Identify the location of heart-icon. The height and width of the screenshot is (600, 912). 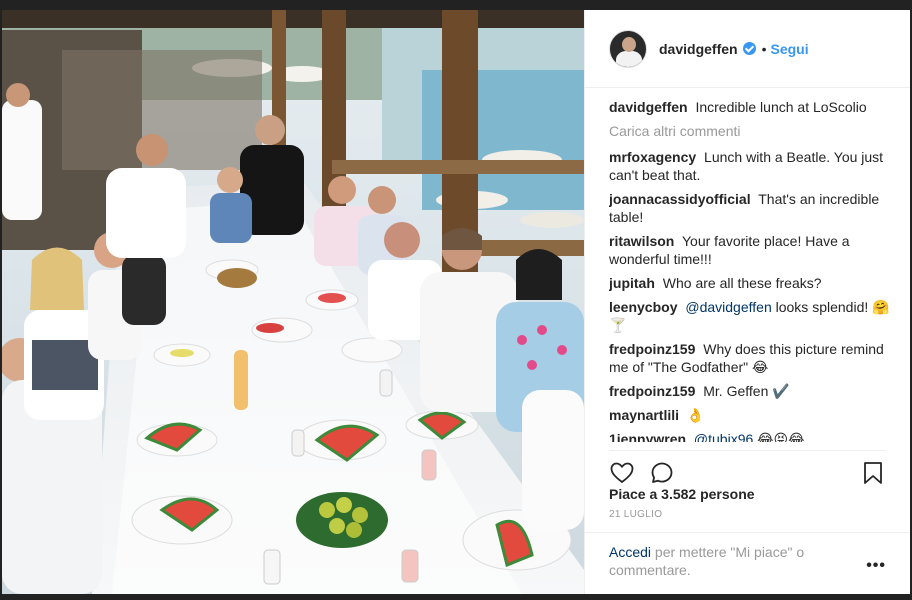
(622, 472).